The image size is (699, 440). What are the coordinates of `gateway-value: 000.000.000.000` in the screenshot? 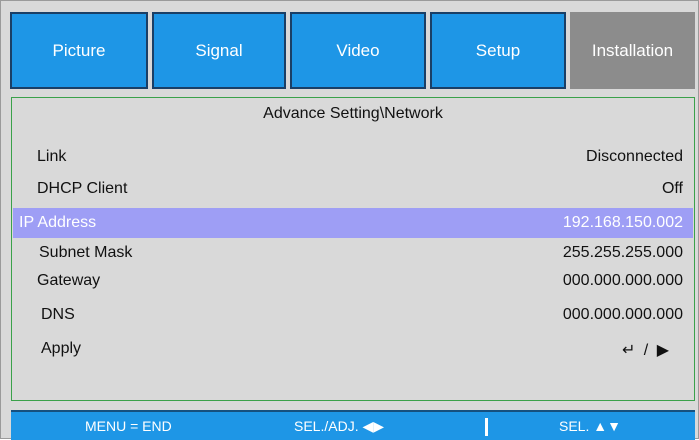 It's located at (623, 281).